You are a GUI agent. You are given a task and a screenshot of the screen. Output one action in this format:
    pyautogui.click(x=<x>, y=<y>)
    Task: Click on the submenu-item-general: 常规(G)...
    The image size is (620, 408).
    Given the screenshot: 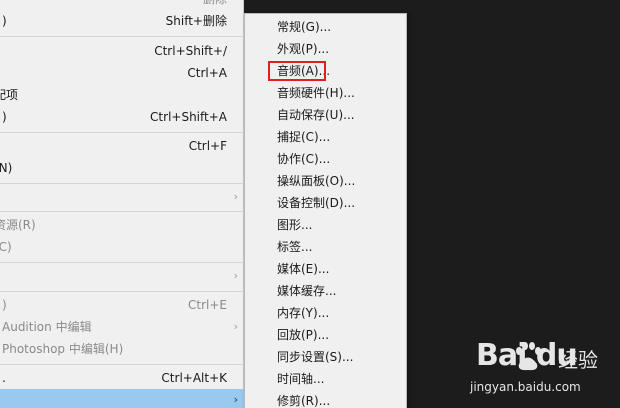 What is the action you would take?
    pyautogui.click(x=325, y=27)
    